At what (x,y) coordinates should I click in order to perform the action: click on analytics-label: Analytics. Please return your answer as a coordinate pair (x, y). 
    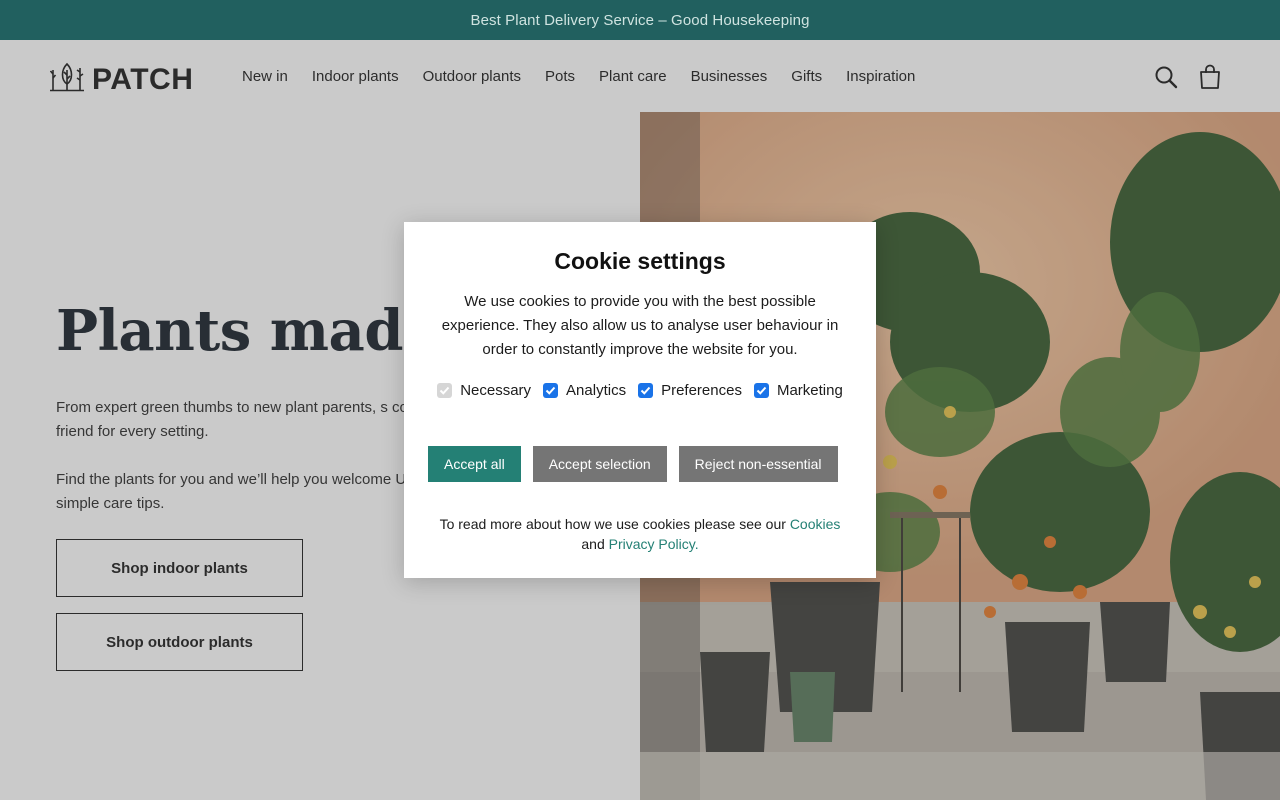
    Looking at the image, I should click on (596, 390).